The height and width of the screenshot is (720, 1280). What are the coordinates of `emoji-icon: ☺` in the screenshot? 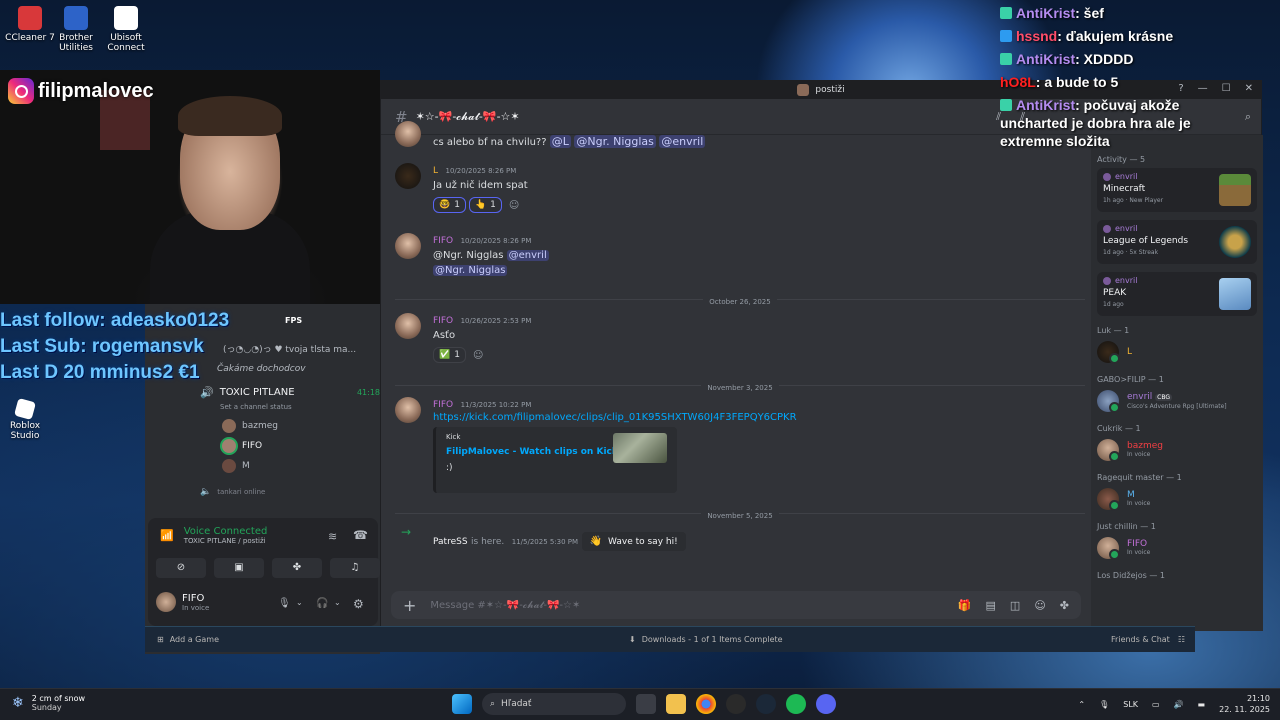 It's located at (1039, 605).